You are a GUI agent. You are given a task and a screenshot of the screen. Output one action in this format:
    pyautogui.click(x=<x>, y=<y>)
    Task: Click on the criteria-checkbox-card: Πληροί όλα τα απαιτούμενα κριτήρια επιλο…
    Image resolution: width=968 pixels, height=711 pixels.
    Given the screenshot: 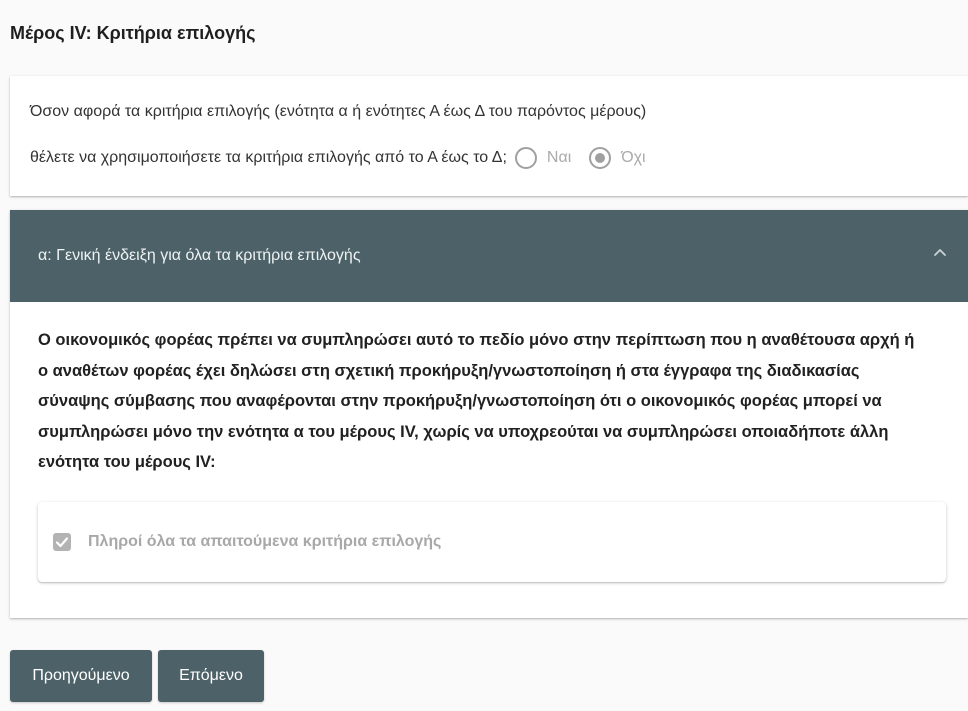 What is the action you would take?
    pyautogui.click(x=492, y=542)
    